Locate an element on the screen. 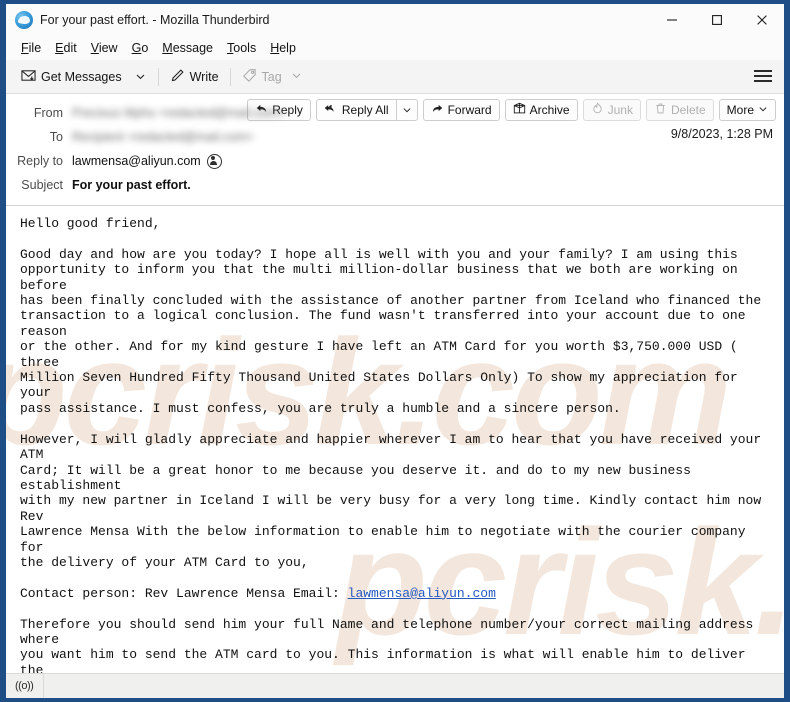 The height and width of the screenshot is (702, 790). to-address-redacted: Recipient <redacted@mail.com> is located at coordinates (163, 137).